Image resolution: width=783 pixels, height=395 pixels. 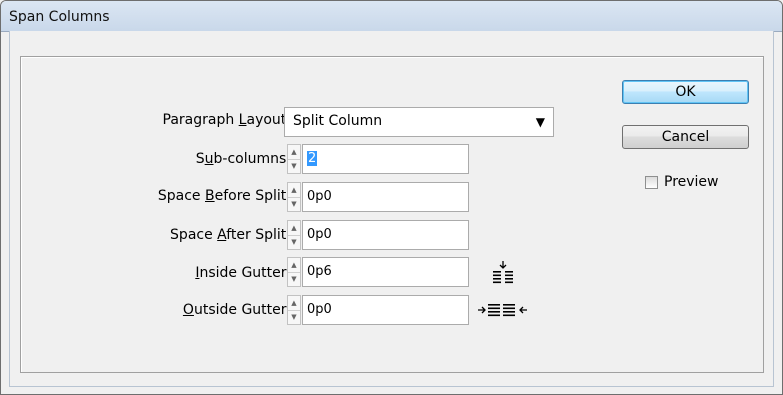 I want to click on space-after-split-label: Space After Split:, so click(x=230, y=235).